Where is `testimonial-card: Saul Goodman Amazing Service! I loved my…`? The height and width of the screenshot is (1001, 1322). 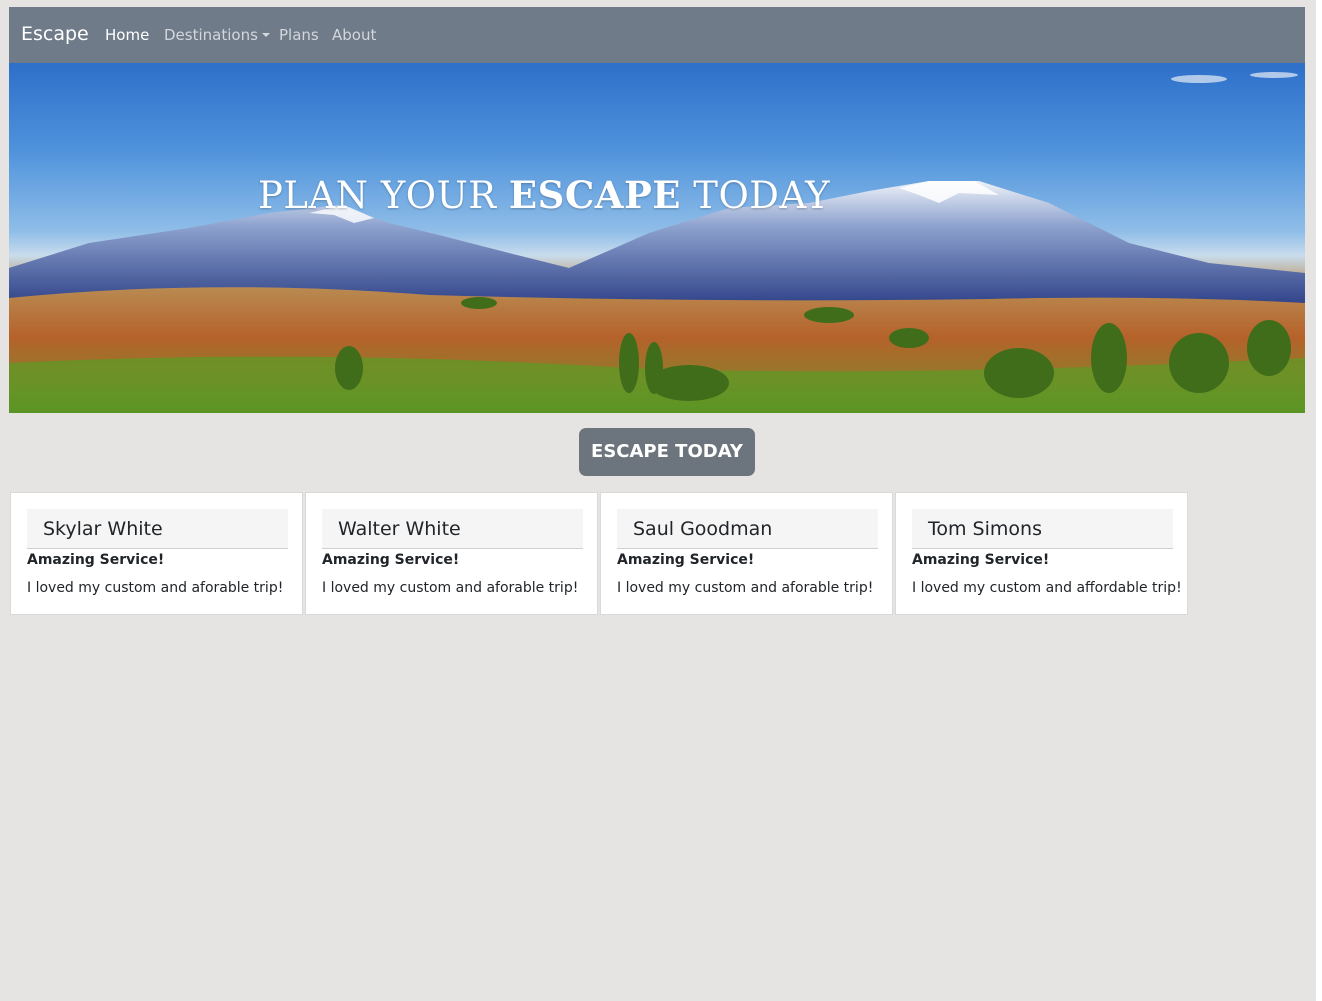 testimonial-card: Saul Goodman Amazing Service! I loved my… is located at coordinates (746, 553).